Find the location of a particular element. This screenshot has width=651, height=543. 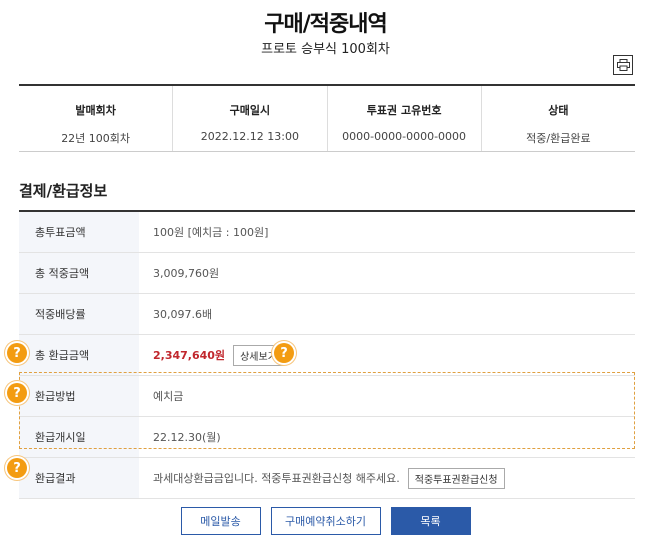

summary-label: 구매일시 is located at coordinates (250, 110).